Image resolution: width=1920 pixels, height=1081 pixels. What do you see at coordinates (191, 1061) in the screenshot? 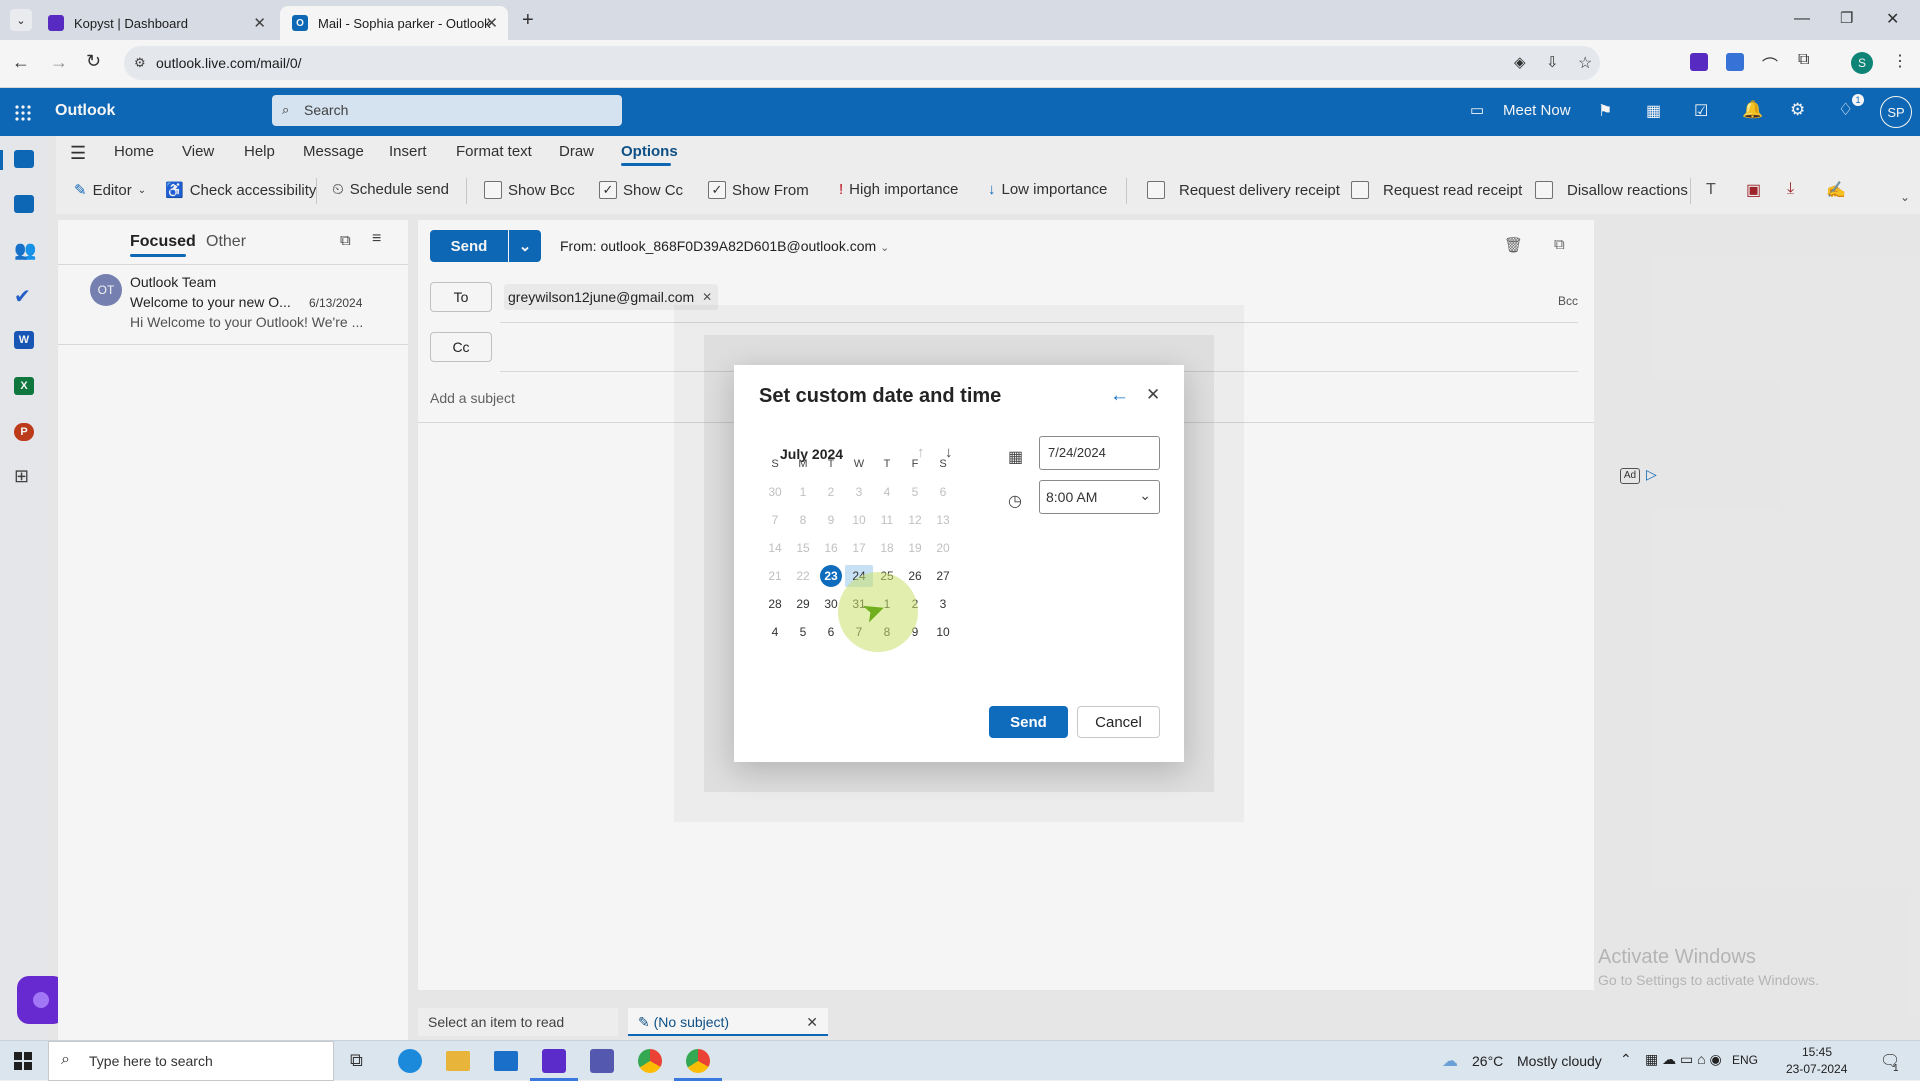
I see `taskbar-search-input: ⌕ Type here to search` at bounding box center [191, 1061].